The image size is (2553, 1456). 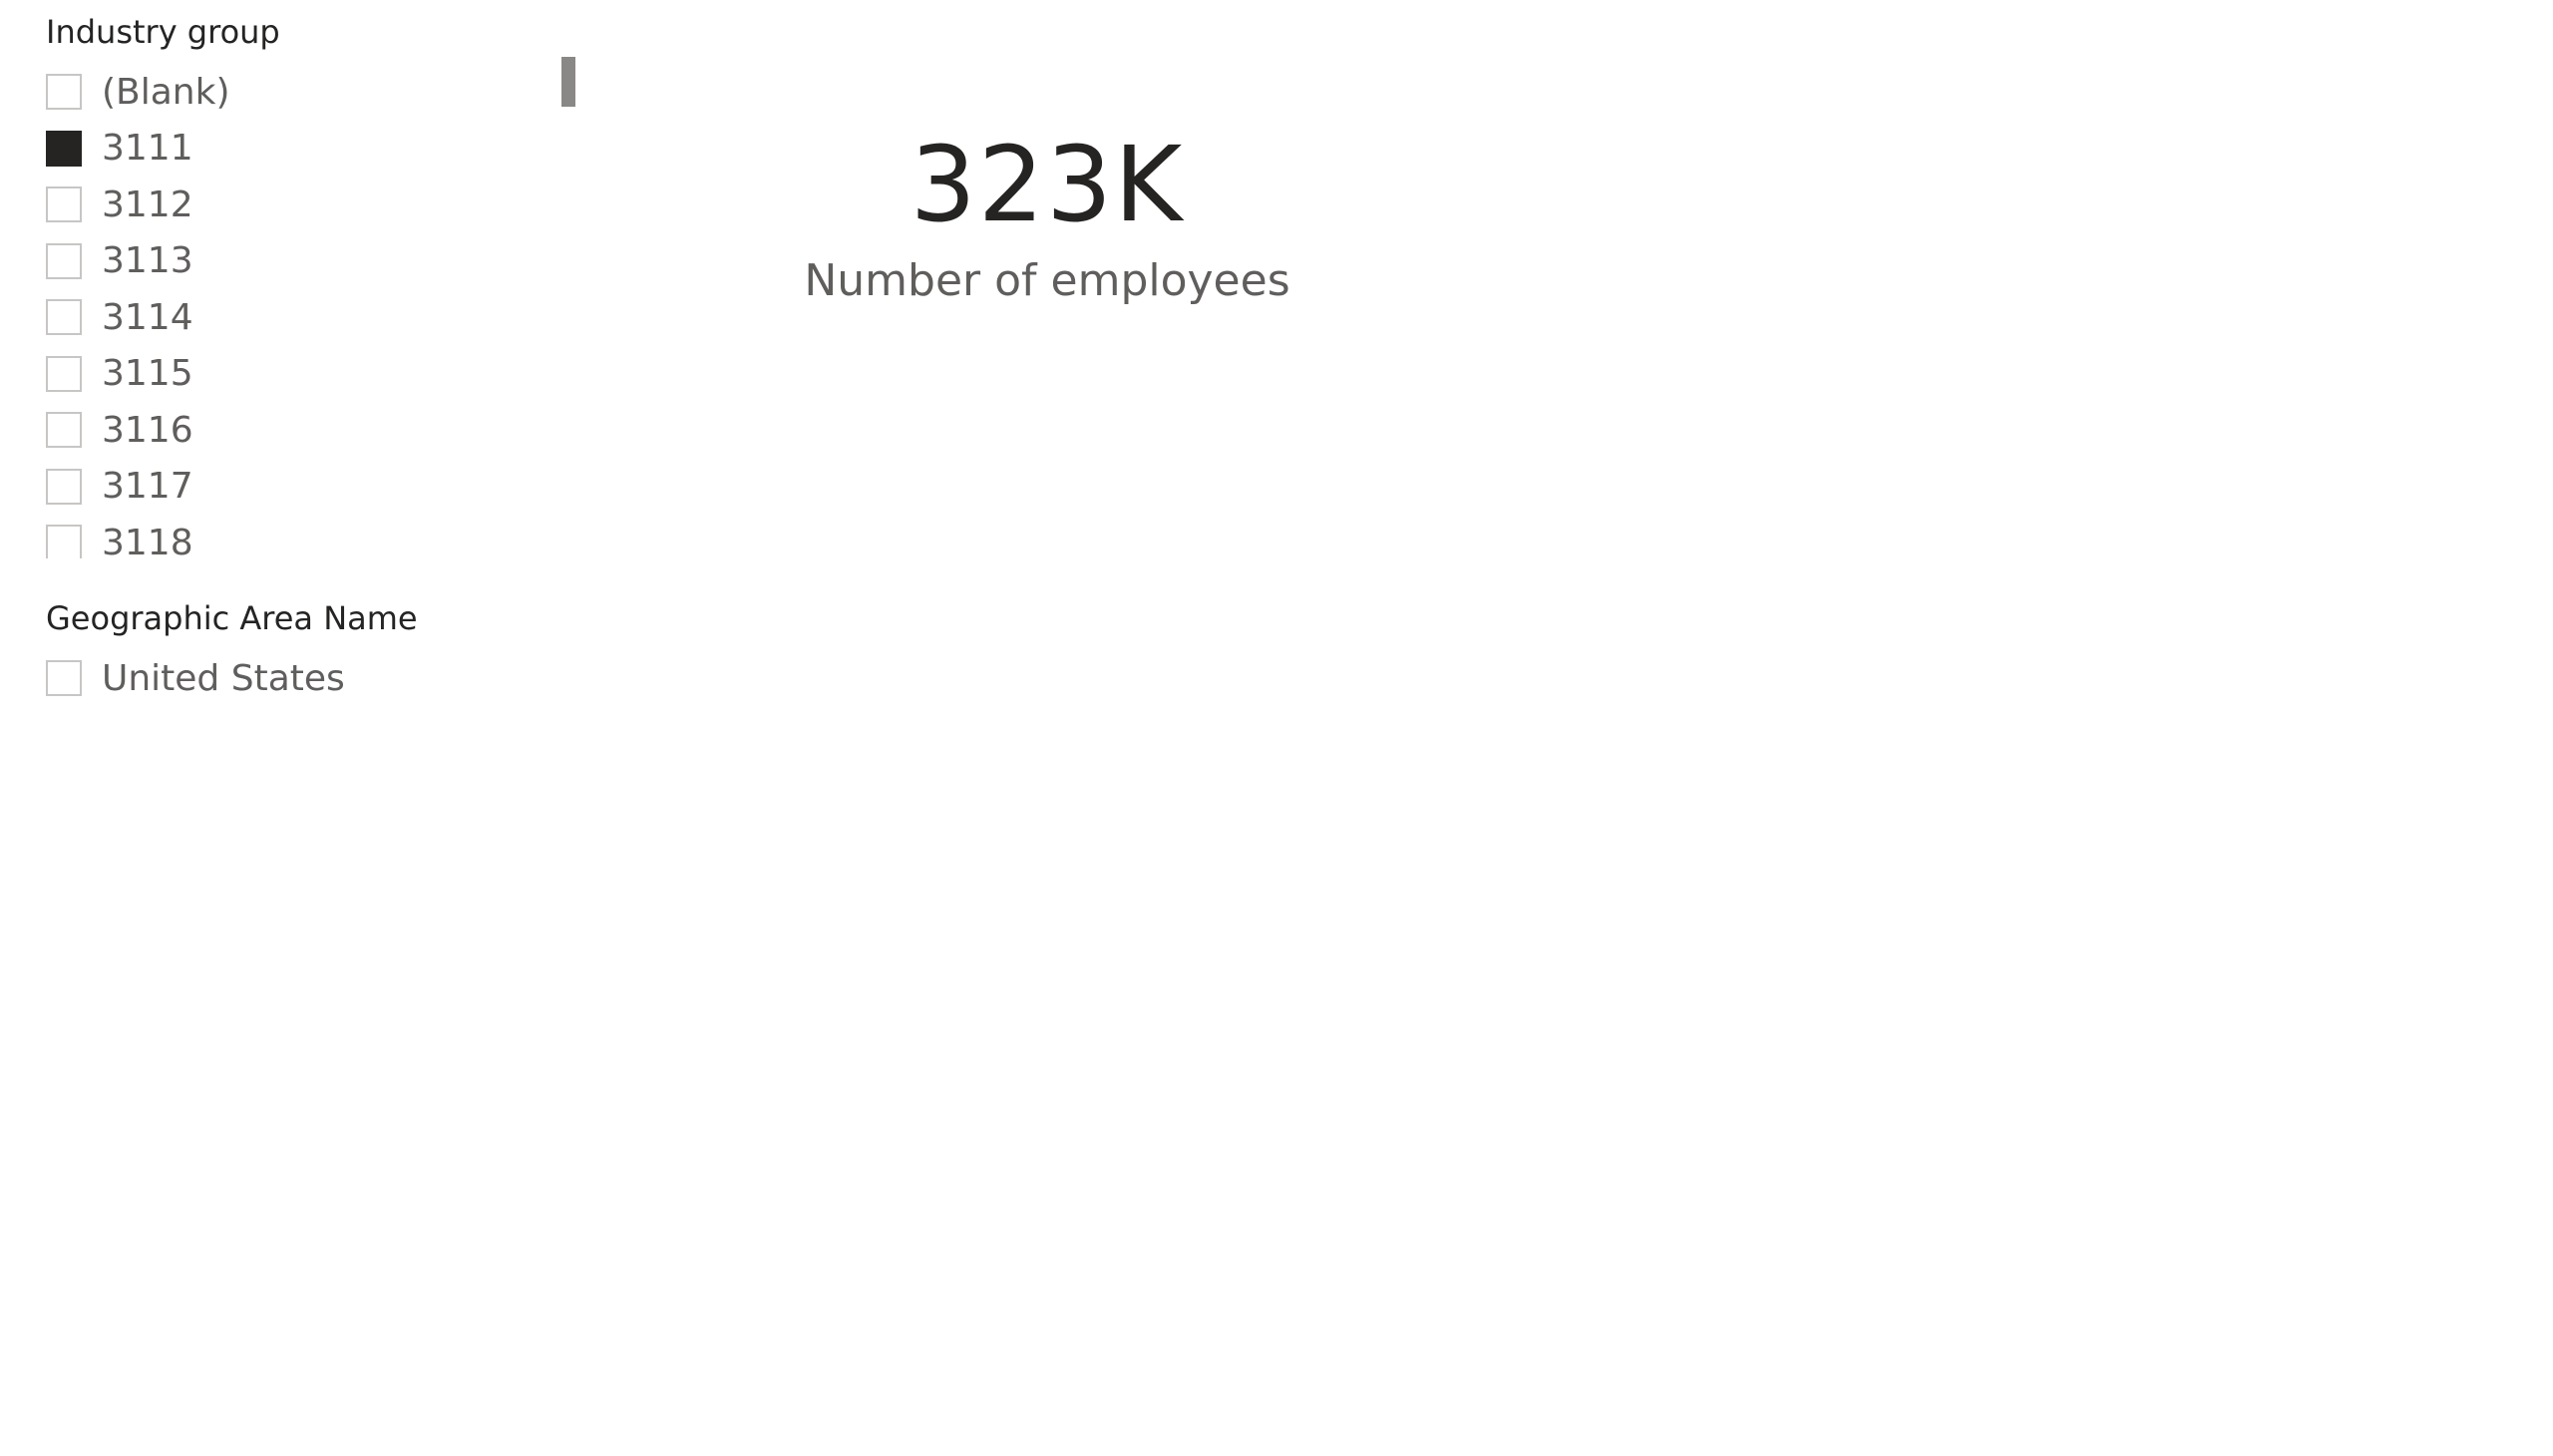 What do you see at coordinates (315, 317) in the screenshot?
I see `slicer-item: 3114` at bounding box center [315, 317].